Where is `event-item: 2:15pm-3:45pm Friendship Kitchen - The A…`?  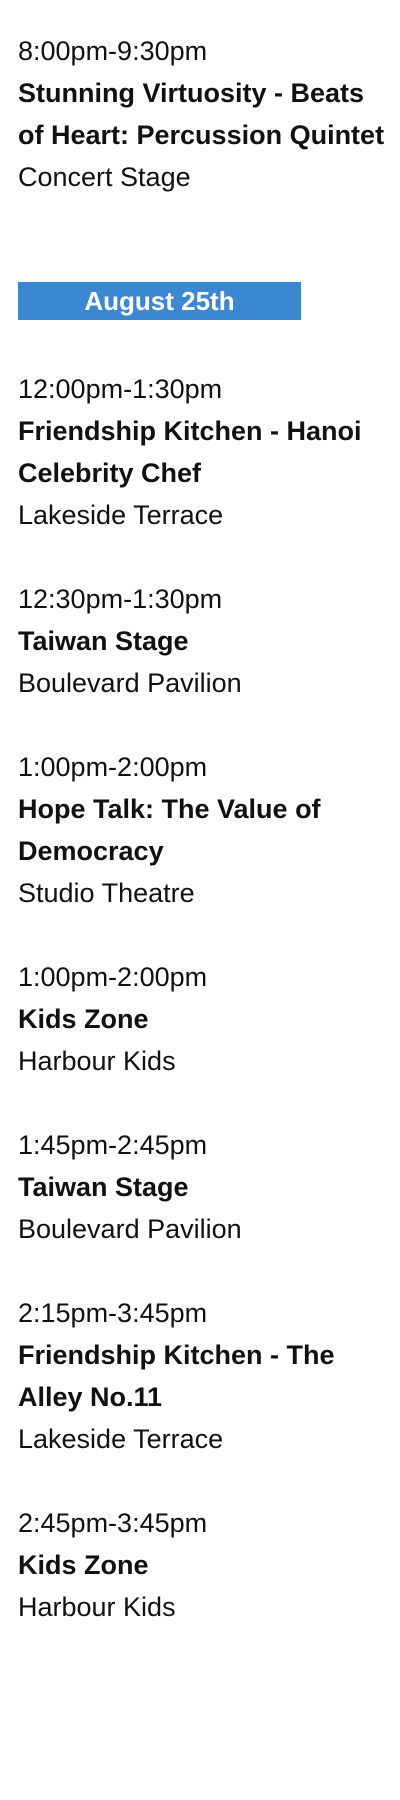 event-item: 2:15pm-3:45pm Friendship Kitchen - The A… is located at coordinates (204, 1376).